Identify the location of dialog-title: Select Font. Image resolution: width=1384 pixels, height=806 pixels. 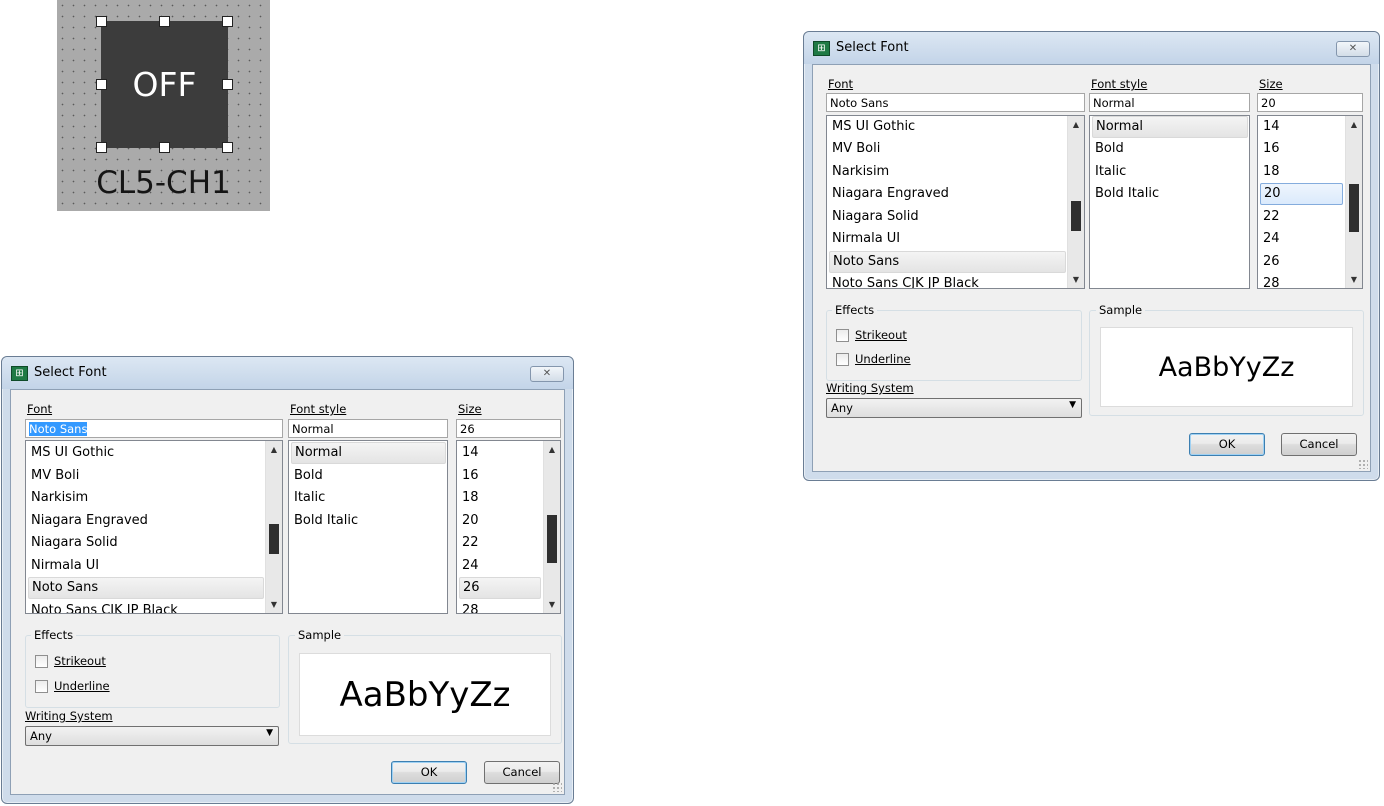
(872, 47).